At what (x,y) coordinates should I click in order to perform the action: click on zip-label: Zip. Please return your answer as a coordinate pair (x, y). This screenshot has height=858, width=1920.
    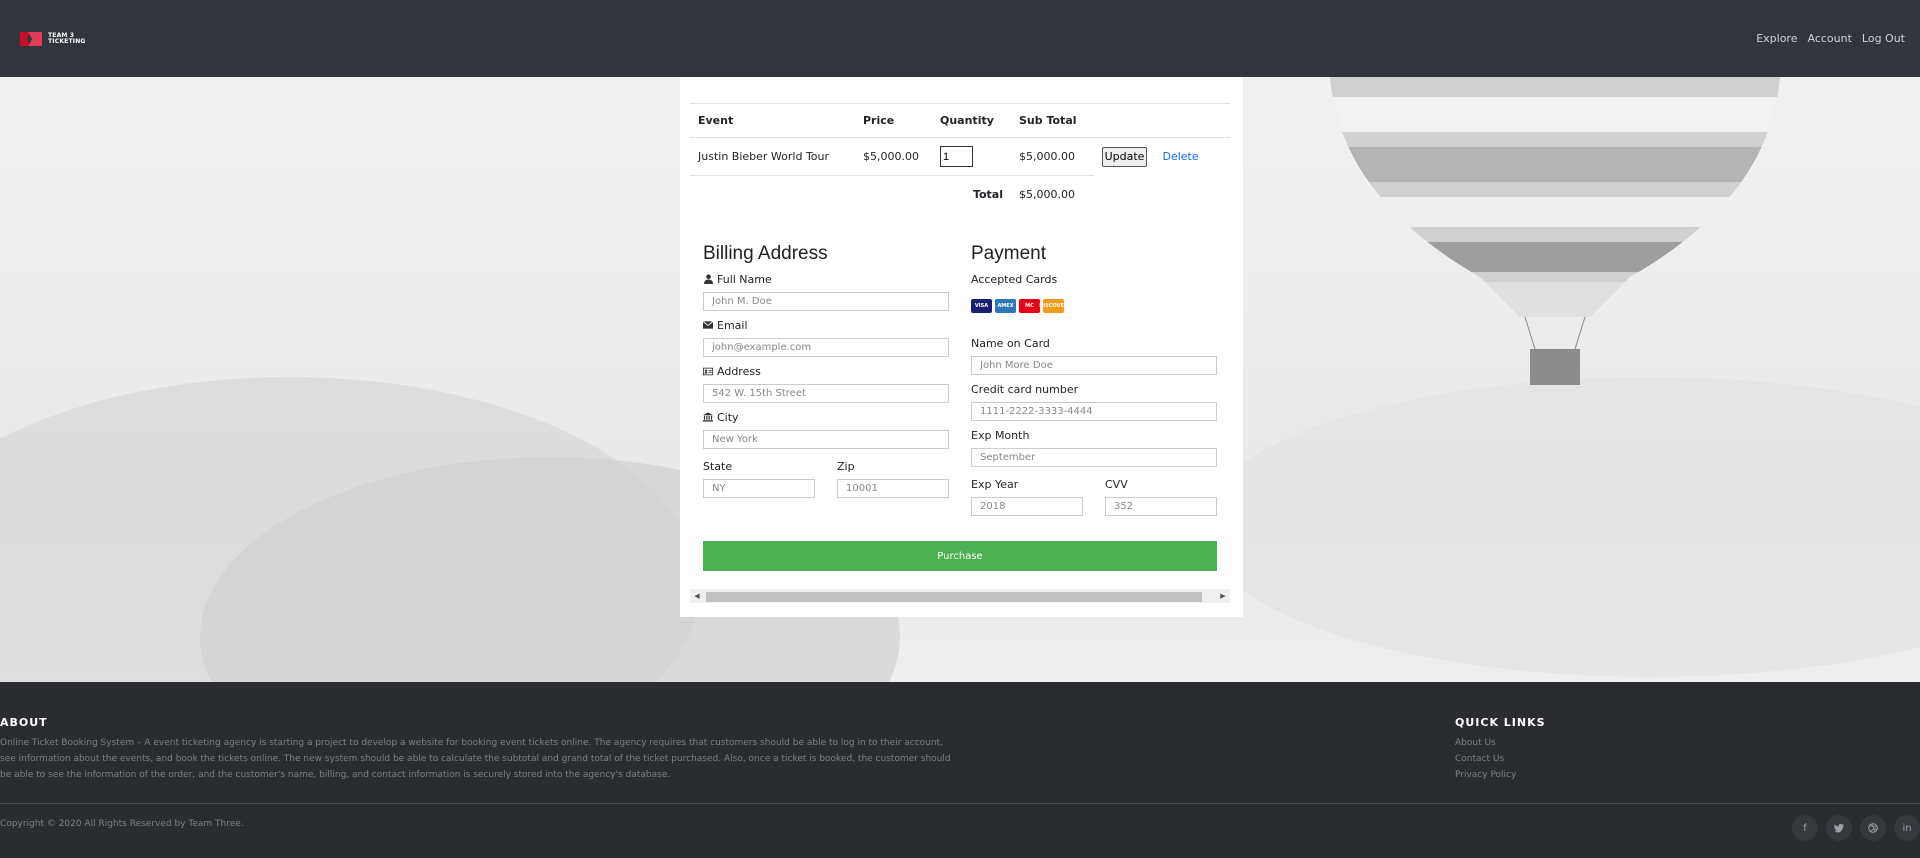
    Looking at the image, I should click on (846, 466).